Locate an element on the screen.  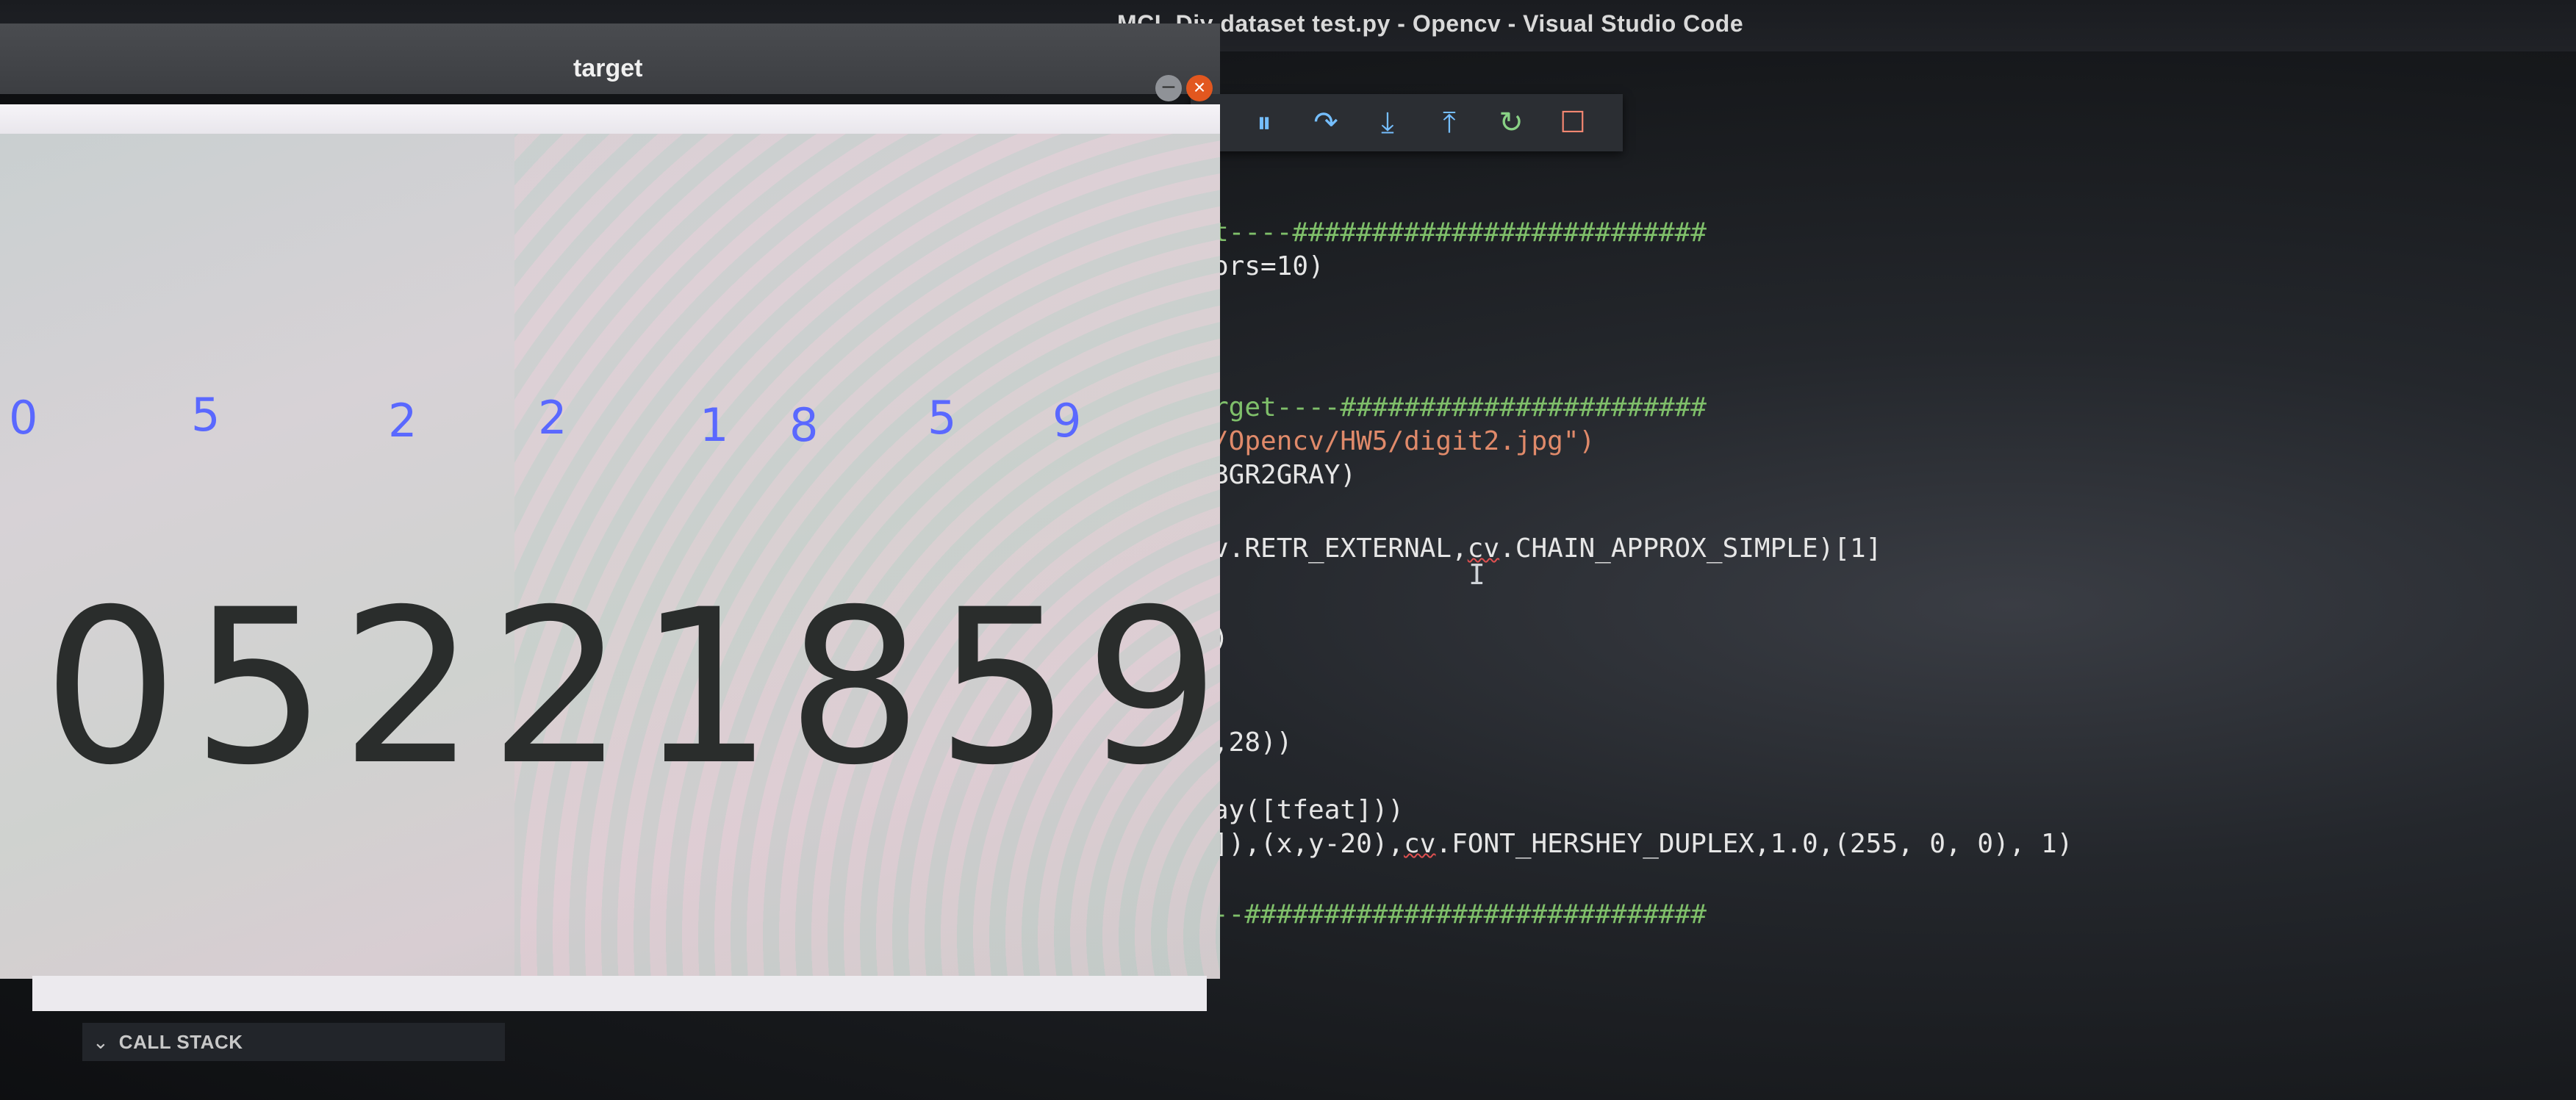
code-token: .FONT_HERSHEY_DUPLEX,1.0,(255, 0, 0), 1) is located at coordinates (1754, 844).